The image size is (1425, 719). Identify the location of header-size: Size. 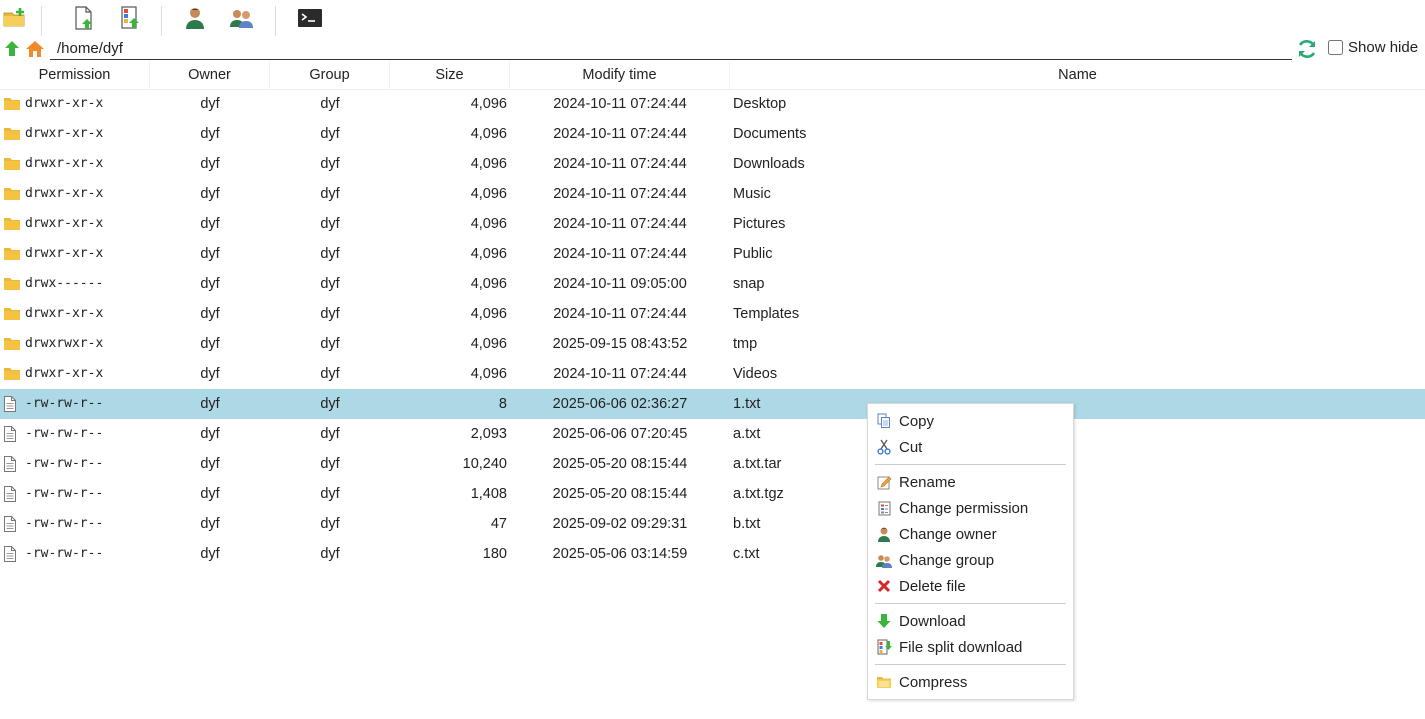
(450, 75).